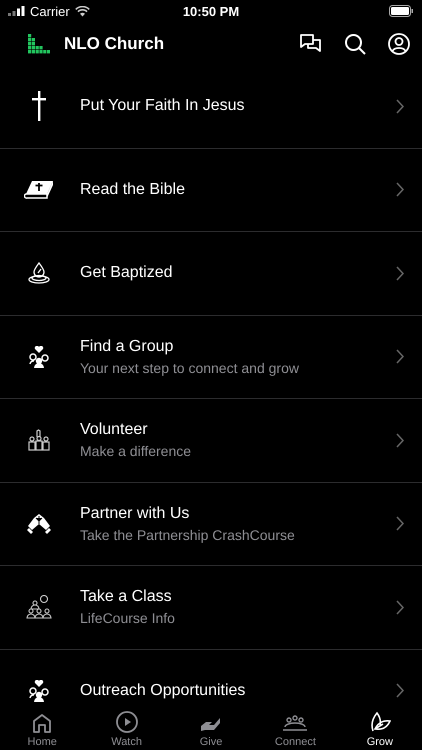 The image size is (422, 750). What do you see at coordinates (211, 524) in the screenshot?
I see `list-item: Partner with Us Take the Partnership CrashCourse` at bounding box center [211, 524].